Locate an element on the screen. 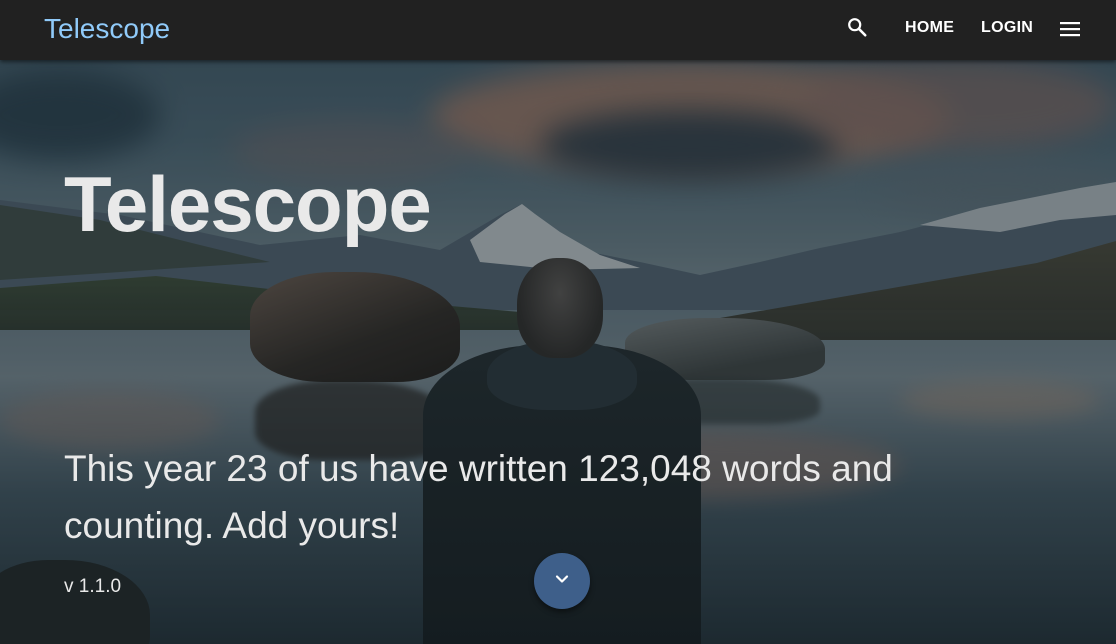  nav-home-link: HOME is located at coordinates (929, 28).